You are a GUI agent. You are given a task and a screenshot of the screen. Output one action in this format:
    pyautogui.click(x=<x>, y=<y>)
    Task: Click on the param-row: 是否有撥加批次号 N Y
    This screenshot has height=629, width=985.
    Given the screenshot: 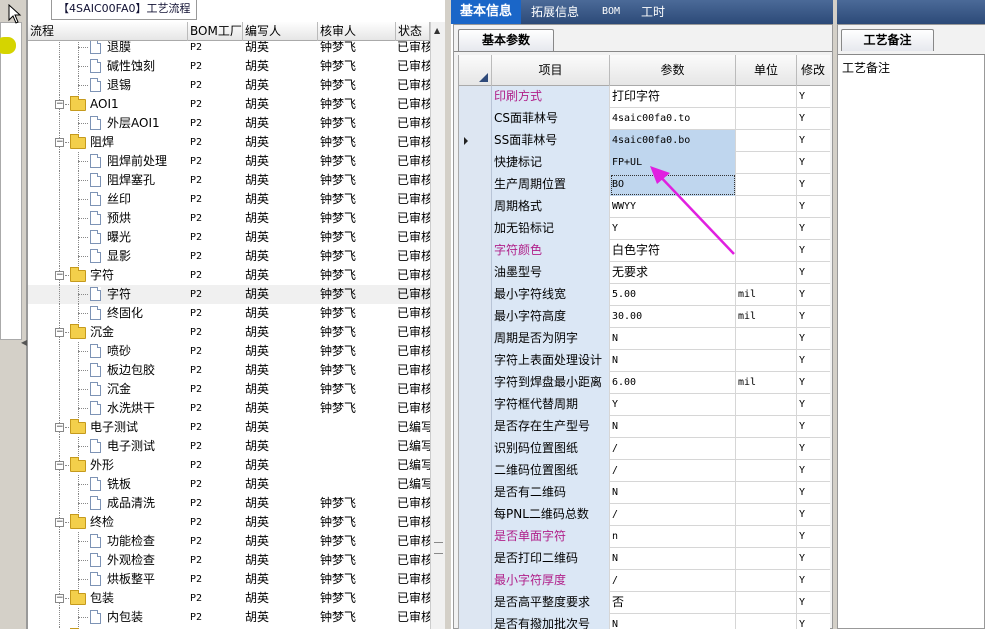 What is the action you would take?
    pyautogui.click(x=644, y=621)
    